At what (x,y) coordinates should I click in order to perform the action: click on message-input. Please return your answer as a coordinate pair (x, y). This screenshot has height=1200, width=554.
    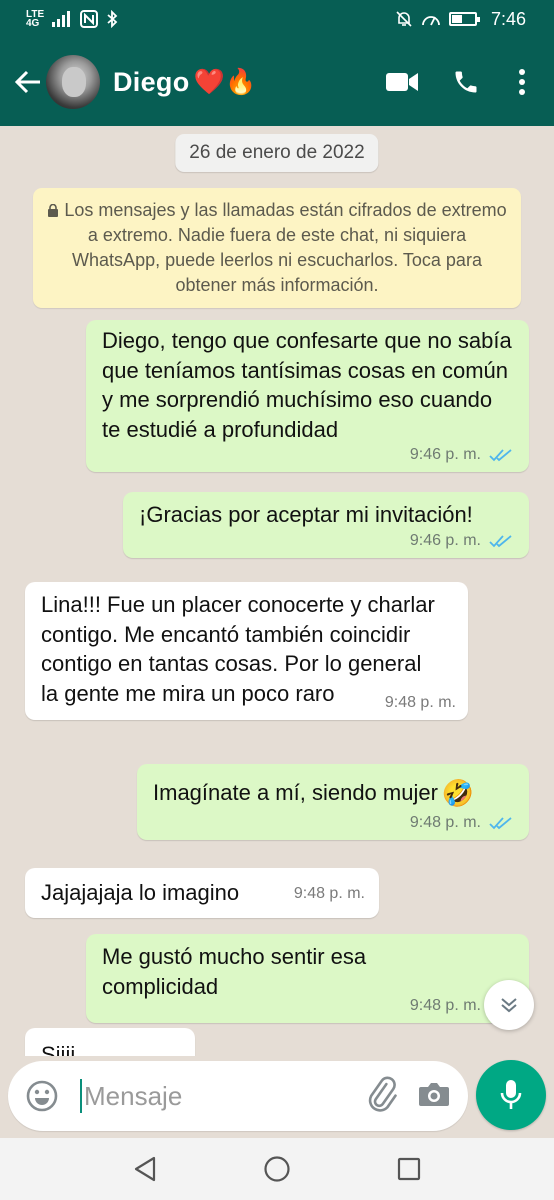
    Looking at the image, I should click on (204, 1096).